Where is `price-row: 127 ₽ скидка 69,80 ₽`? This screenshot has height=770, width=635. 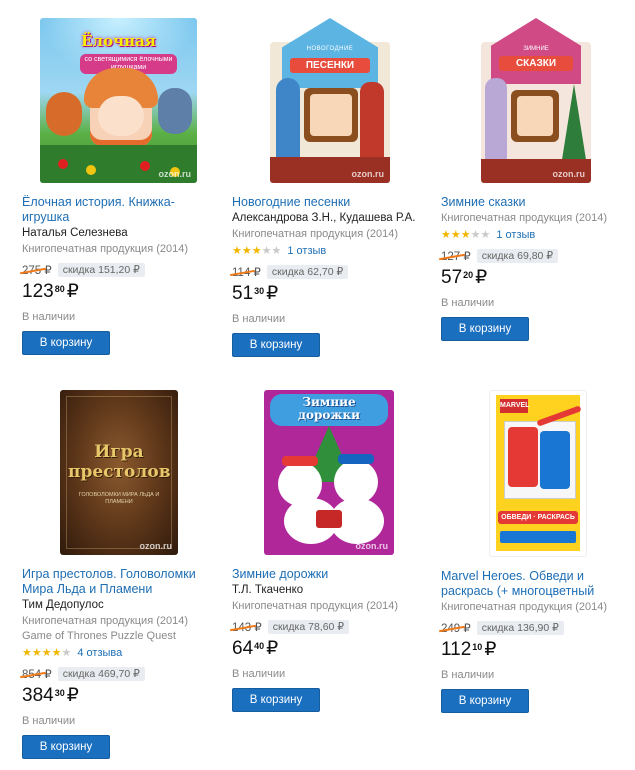 price-row: 127 ₽ скидка 69,80 ₽ is located at coordinates (536, 256).